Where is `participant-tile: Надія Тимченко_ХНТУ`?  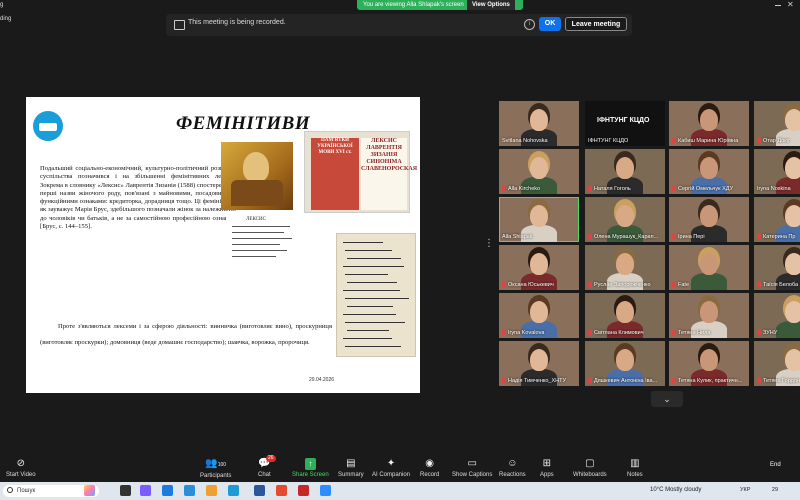
participant-tile: Надія Тимченко_ХНТУ is located at coordinates (539, 363).